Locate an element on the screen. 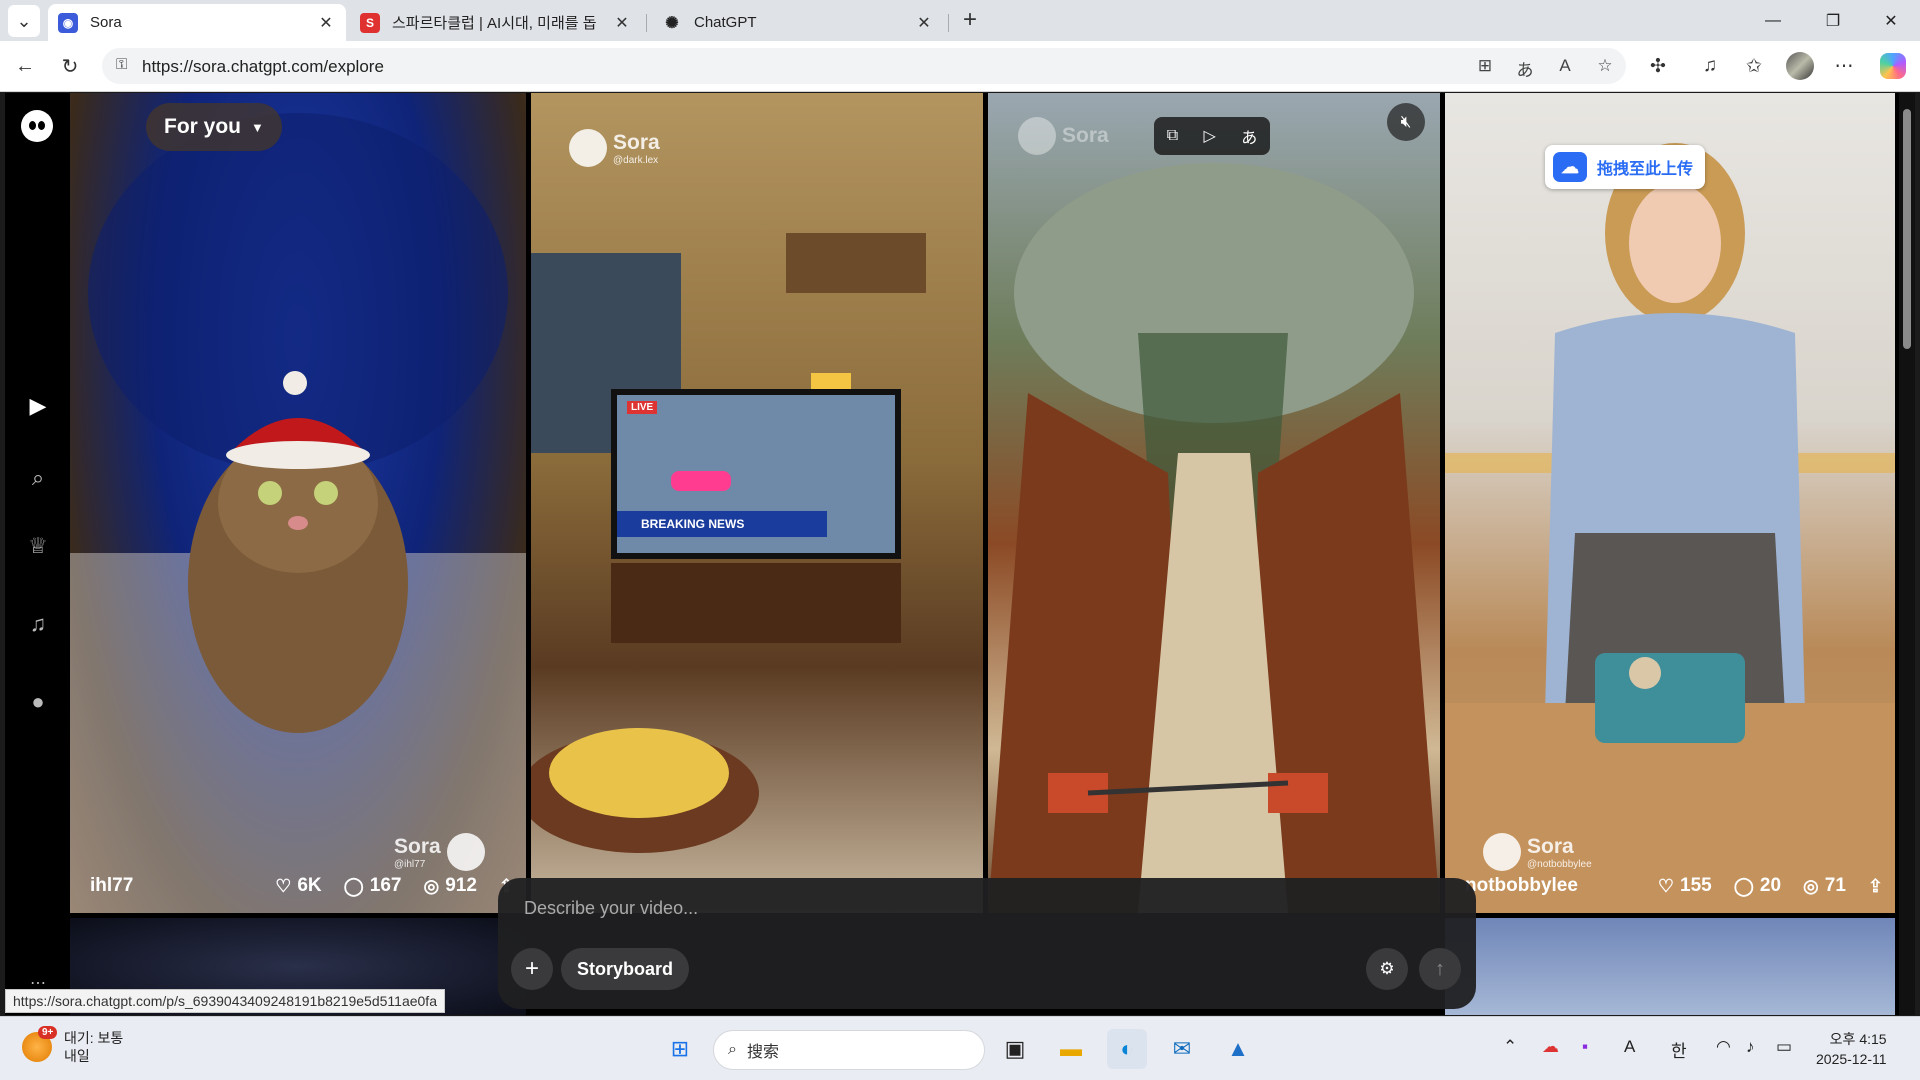  tv-live-label: LIVE is located at coordinates (642, 407).